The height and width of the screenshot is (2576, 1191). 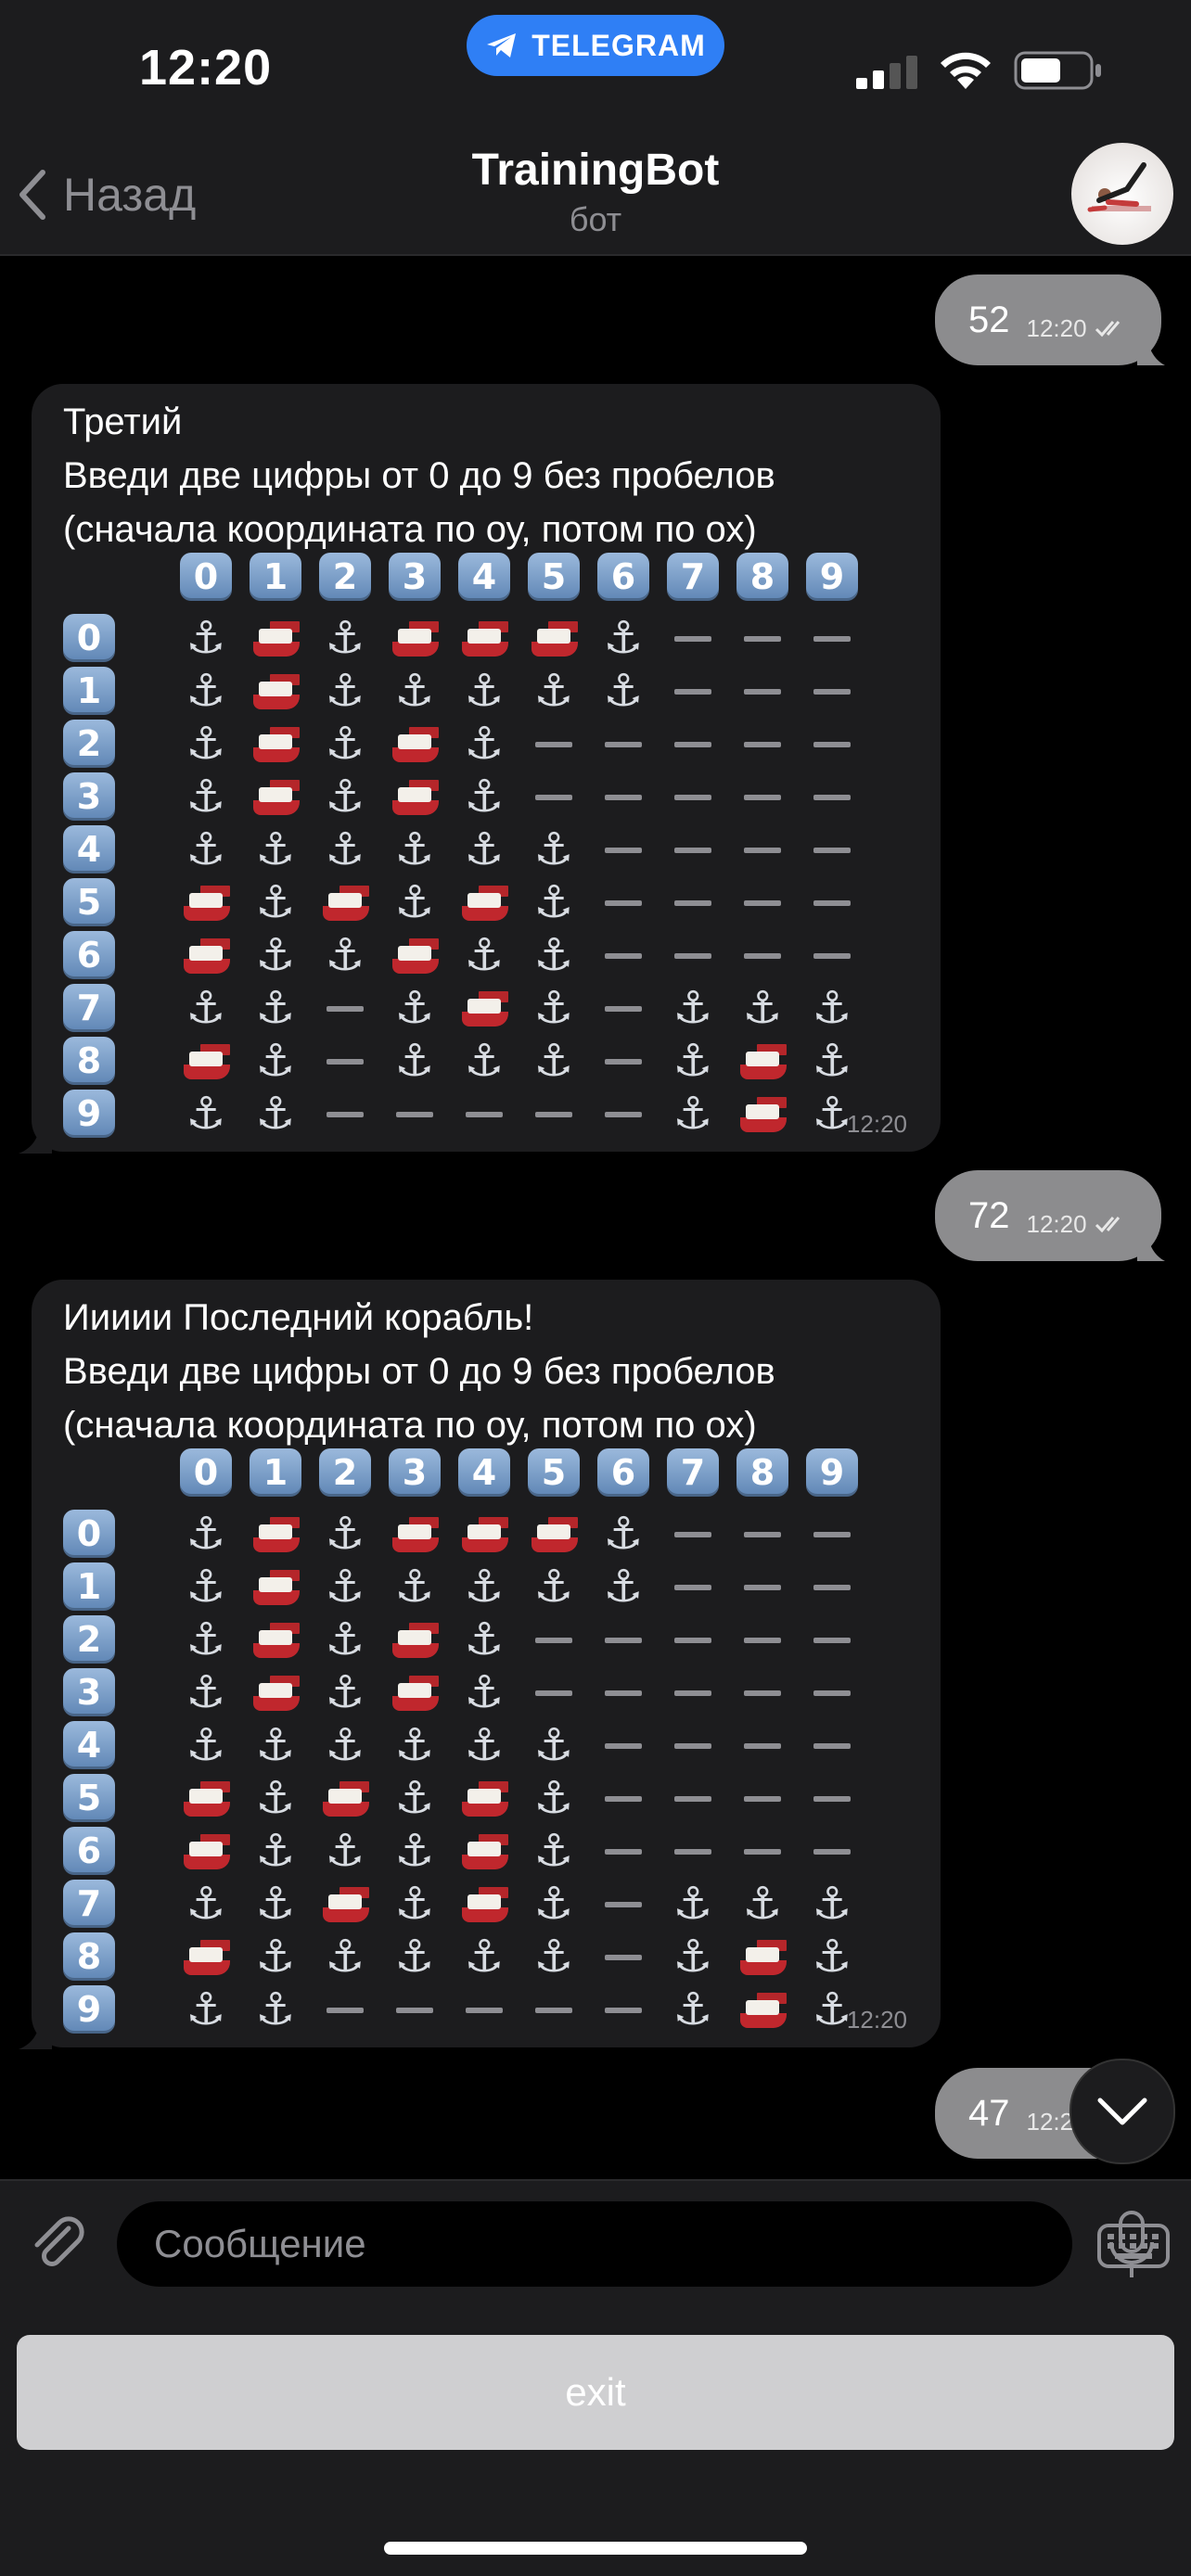 I want to click on double-check-icon, so click(x=1107, y=329).